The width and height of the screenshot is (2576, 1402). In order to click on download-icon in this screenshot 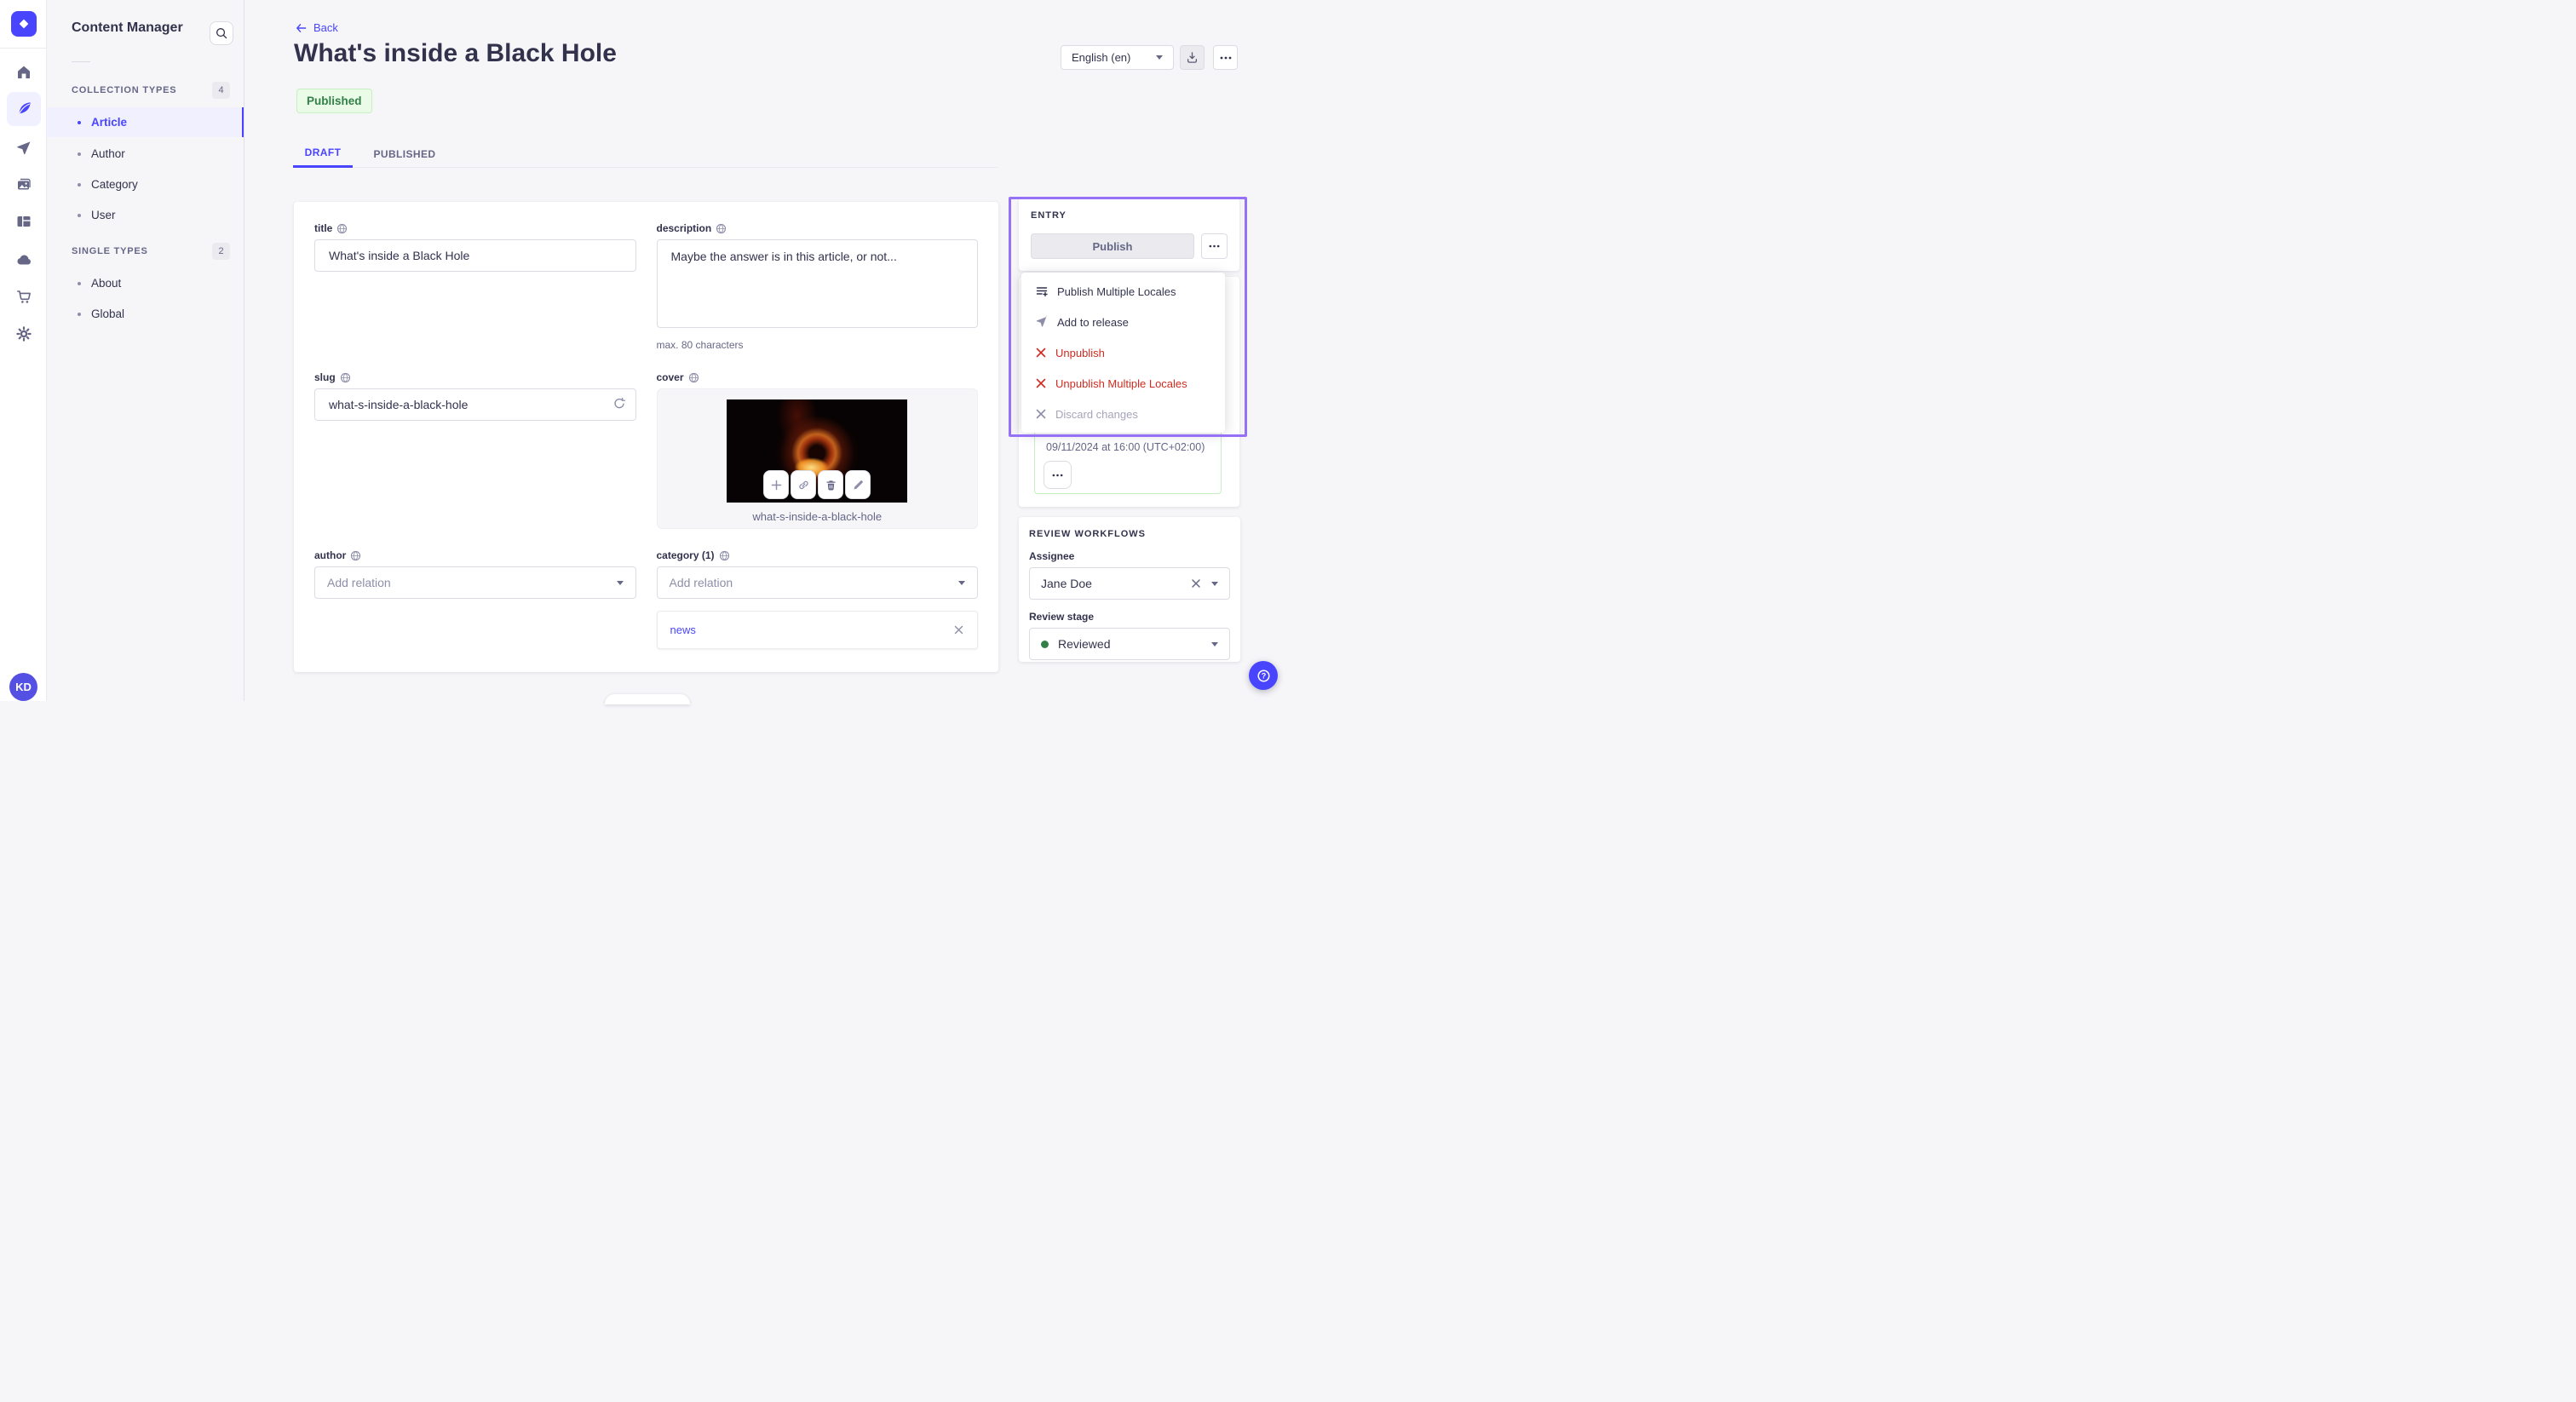, I will do `click(1193, 57)`.